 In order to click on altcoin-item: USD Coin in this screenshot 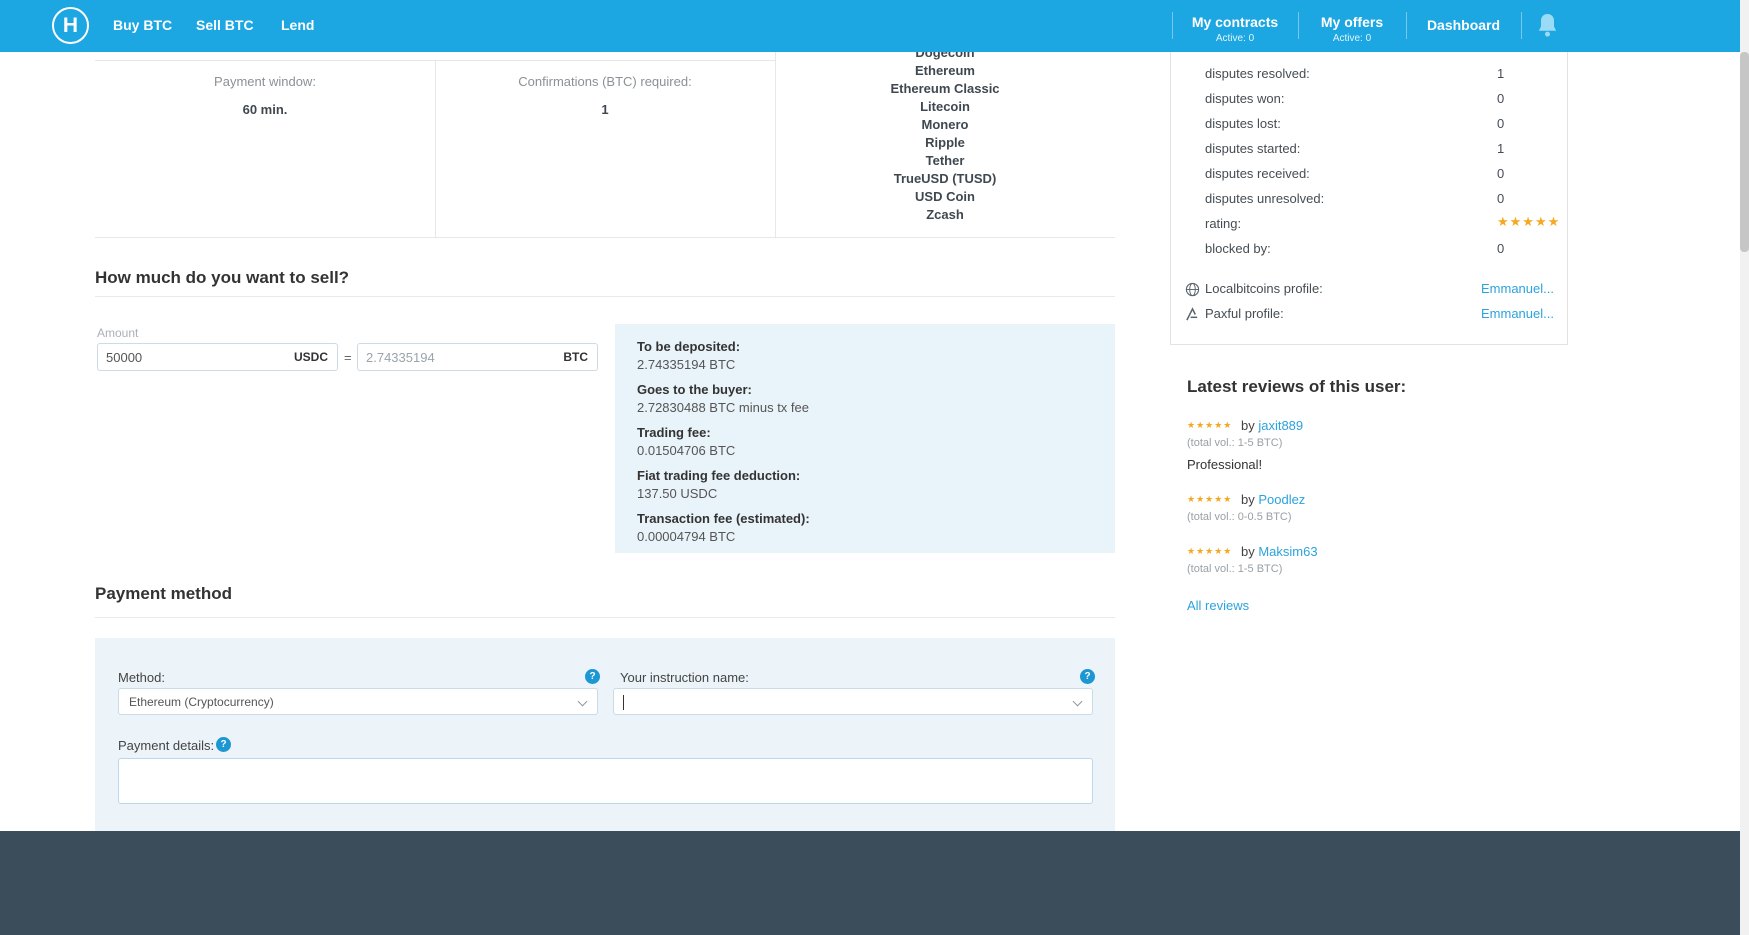, I will do `click(945, 196)`.